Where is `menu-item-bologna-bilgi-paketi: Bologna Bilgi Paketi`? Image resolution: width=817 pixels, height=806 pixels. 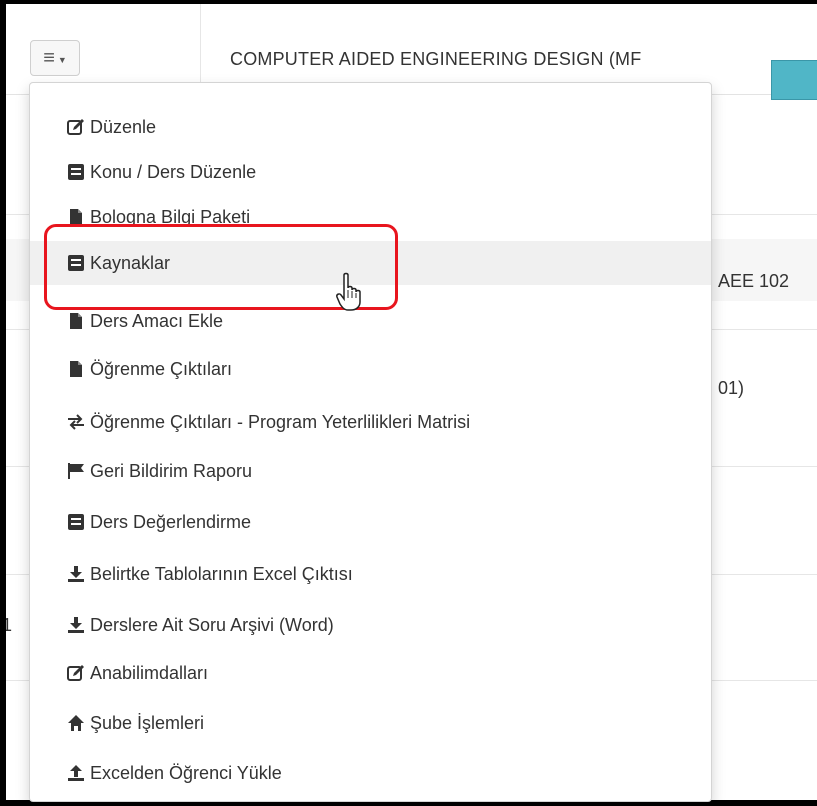
menu-item-bologna-bilgi-paketi: Bologna Bilgi Paketi is located at coordinates (370, 217).